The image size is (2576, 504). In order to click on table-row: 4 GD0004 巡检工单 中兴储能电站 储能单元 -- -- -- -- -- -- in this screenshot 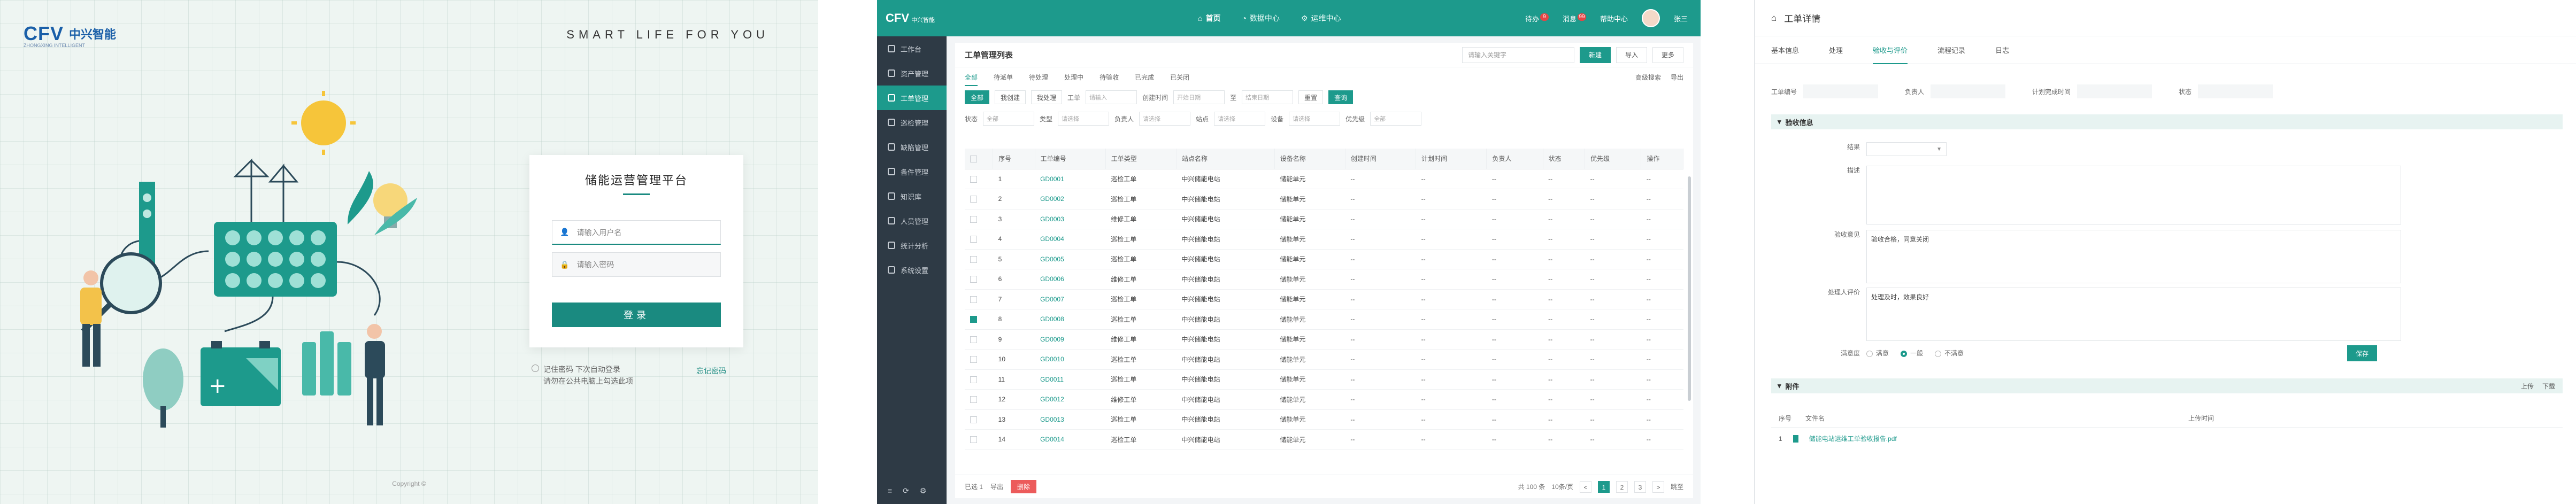, I will do `click(1324, 240)`.